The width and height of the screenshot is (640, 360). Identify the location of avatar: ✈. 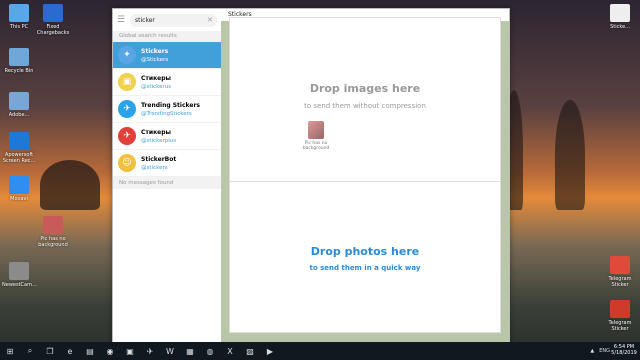
(127, 109).